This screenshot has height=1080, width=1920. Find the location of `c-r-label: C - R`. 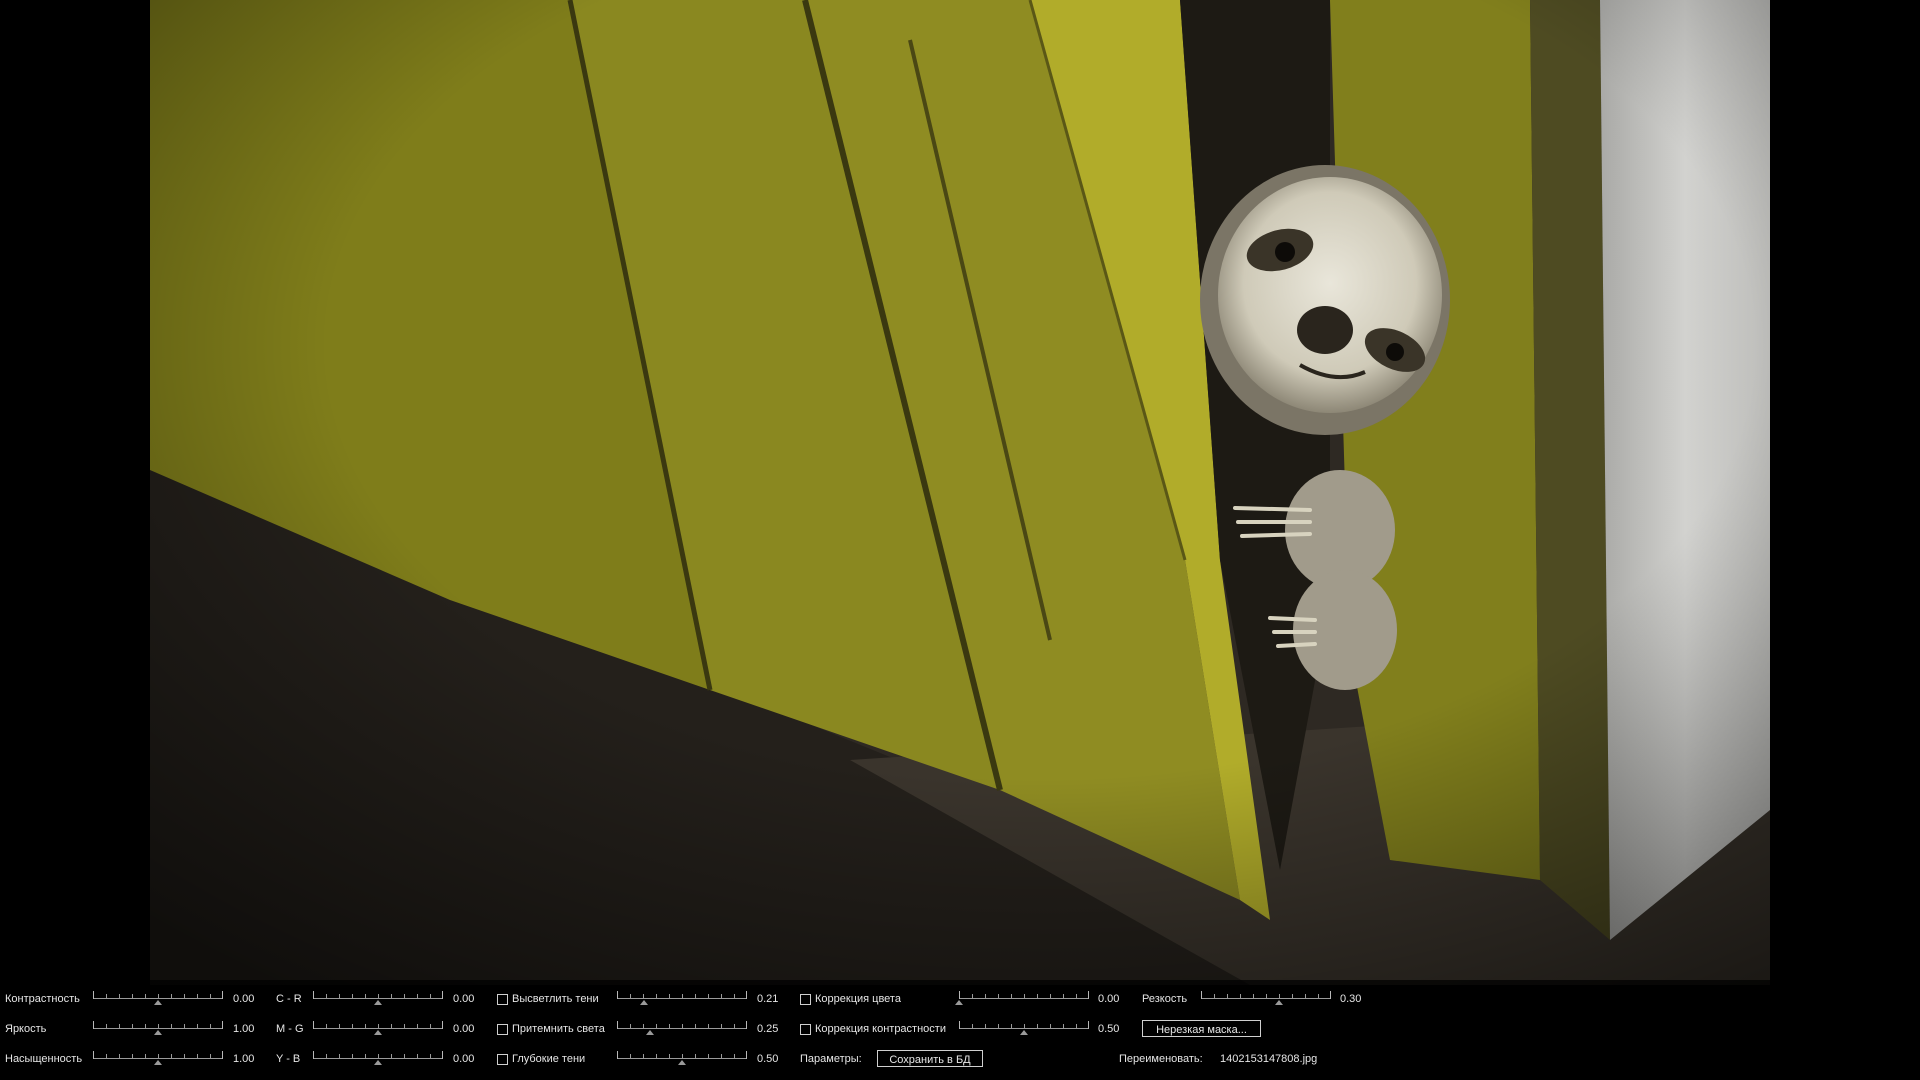

c-r-label: C - R is located at coordinates (289, 999).